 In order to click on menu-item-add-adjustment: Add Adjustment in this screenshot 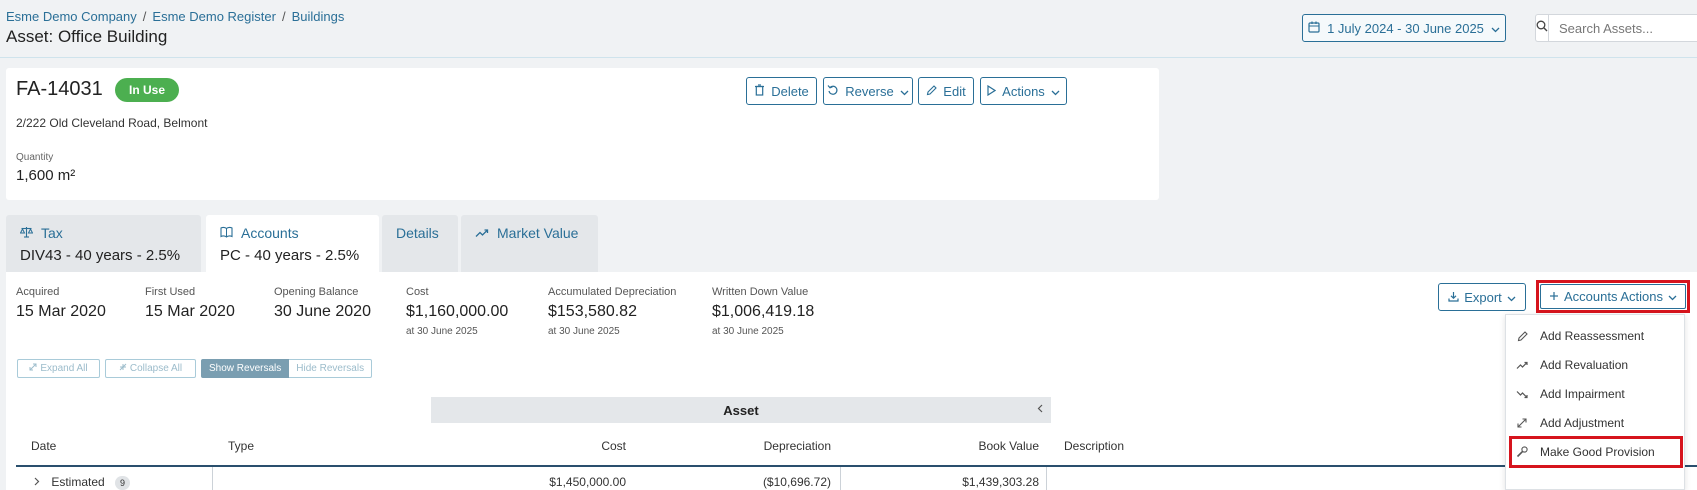, I will do `click(1595, 423)`.